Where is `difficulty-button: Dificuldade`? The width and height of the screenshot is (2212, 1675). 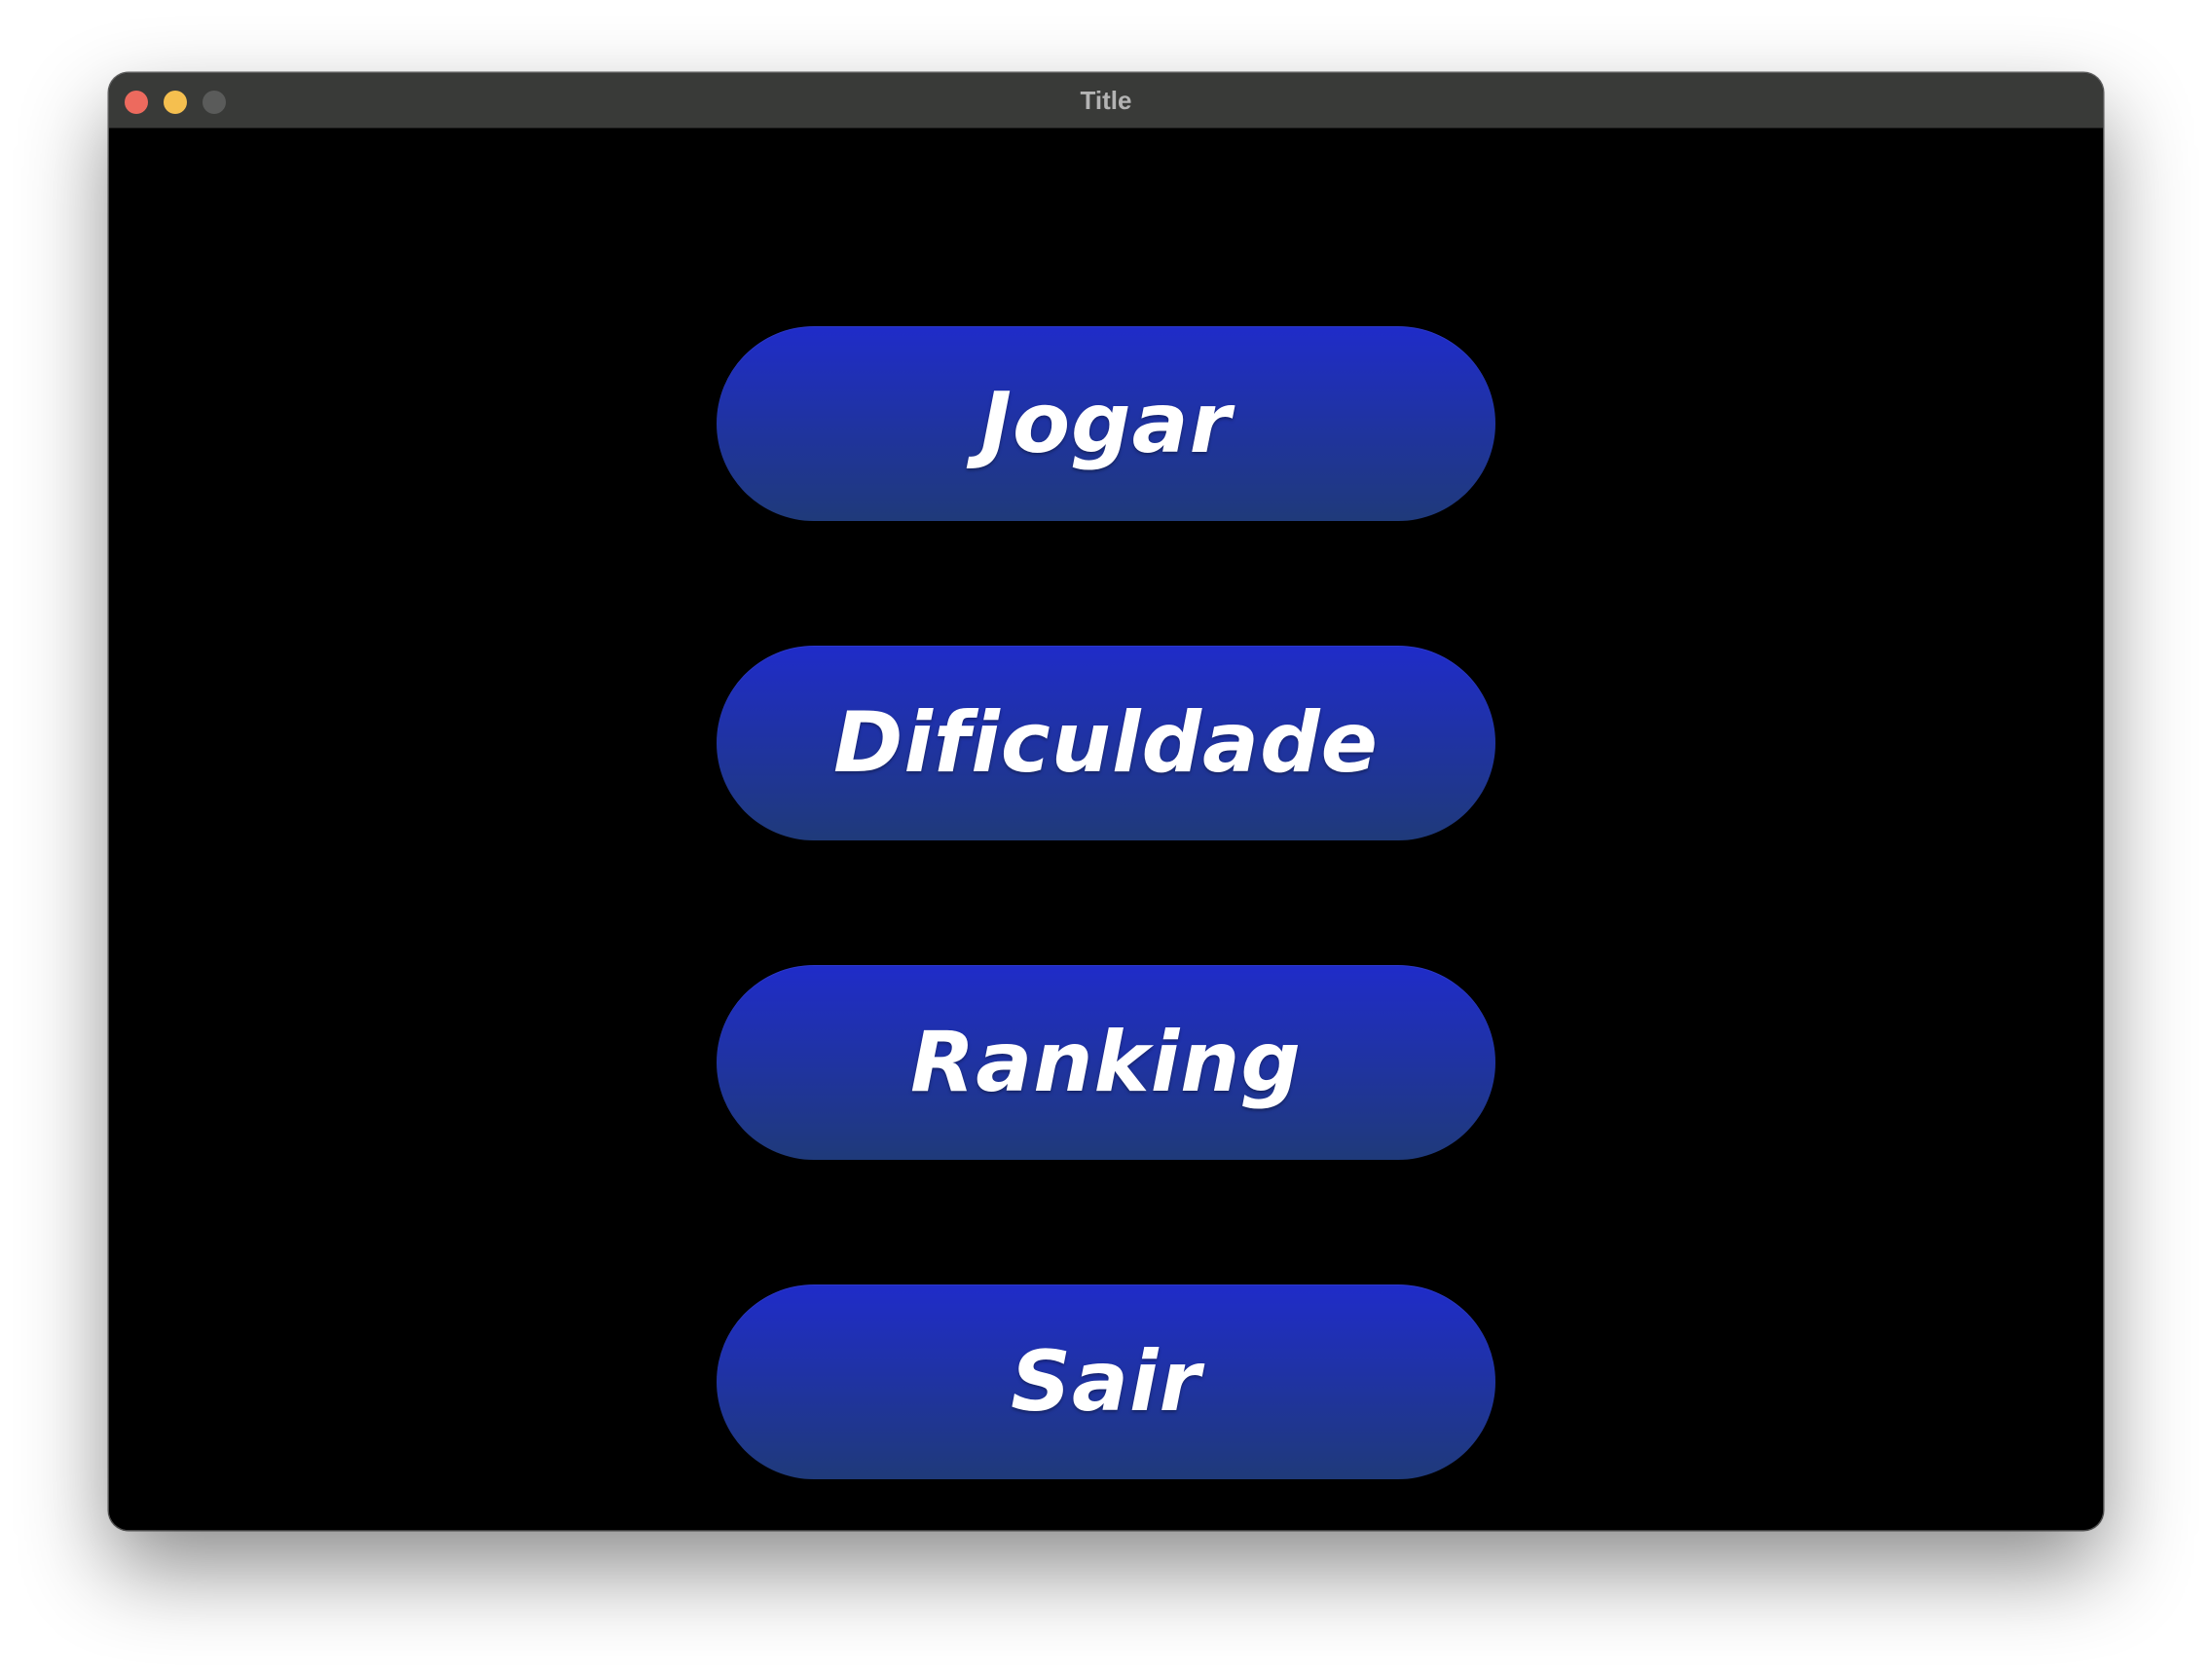 difficulty-button: Dificuldade is located at coordinates (1106, 743).